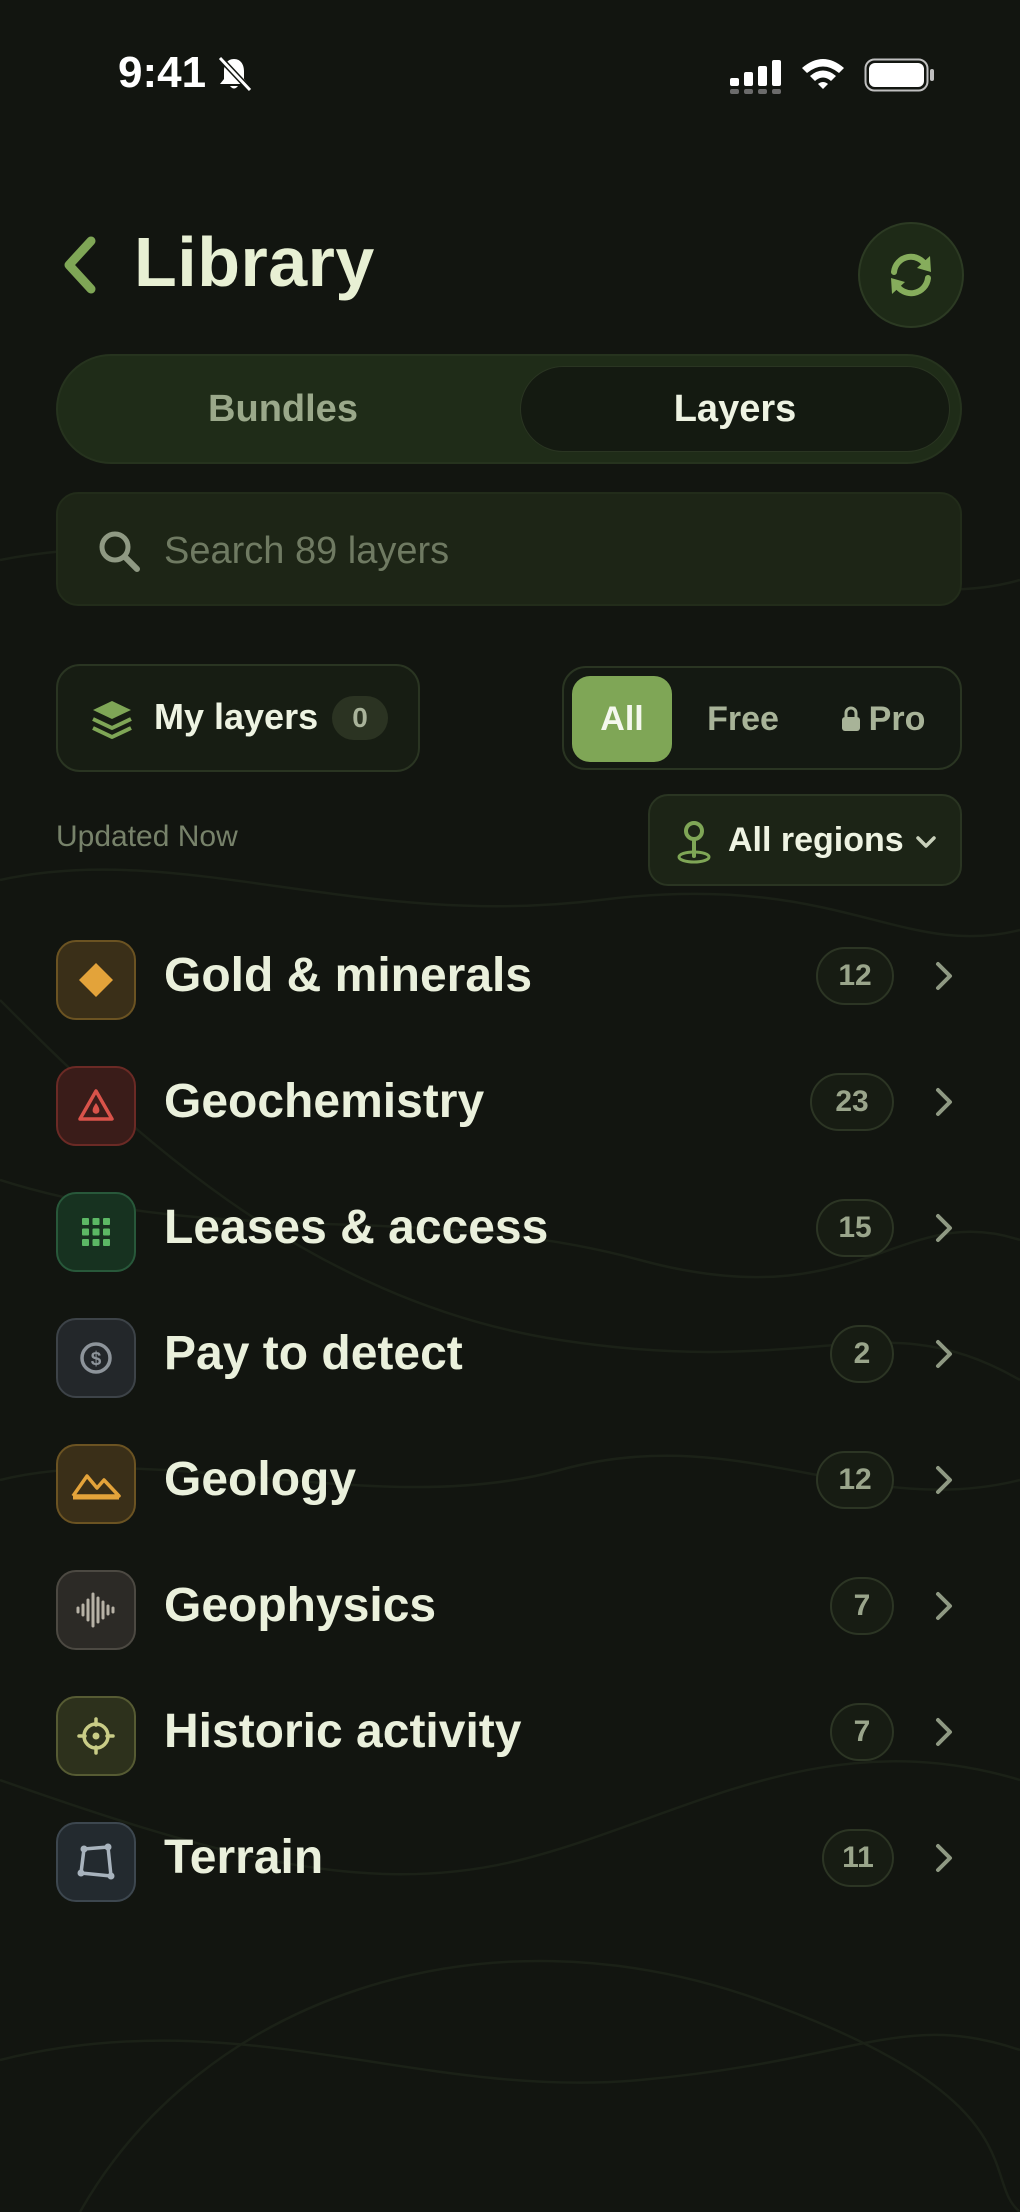 This screenshot has width=1020, height=2212. I want to click on tab-layers: Layers, so click(735, 409).